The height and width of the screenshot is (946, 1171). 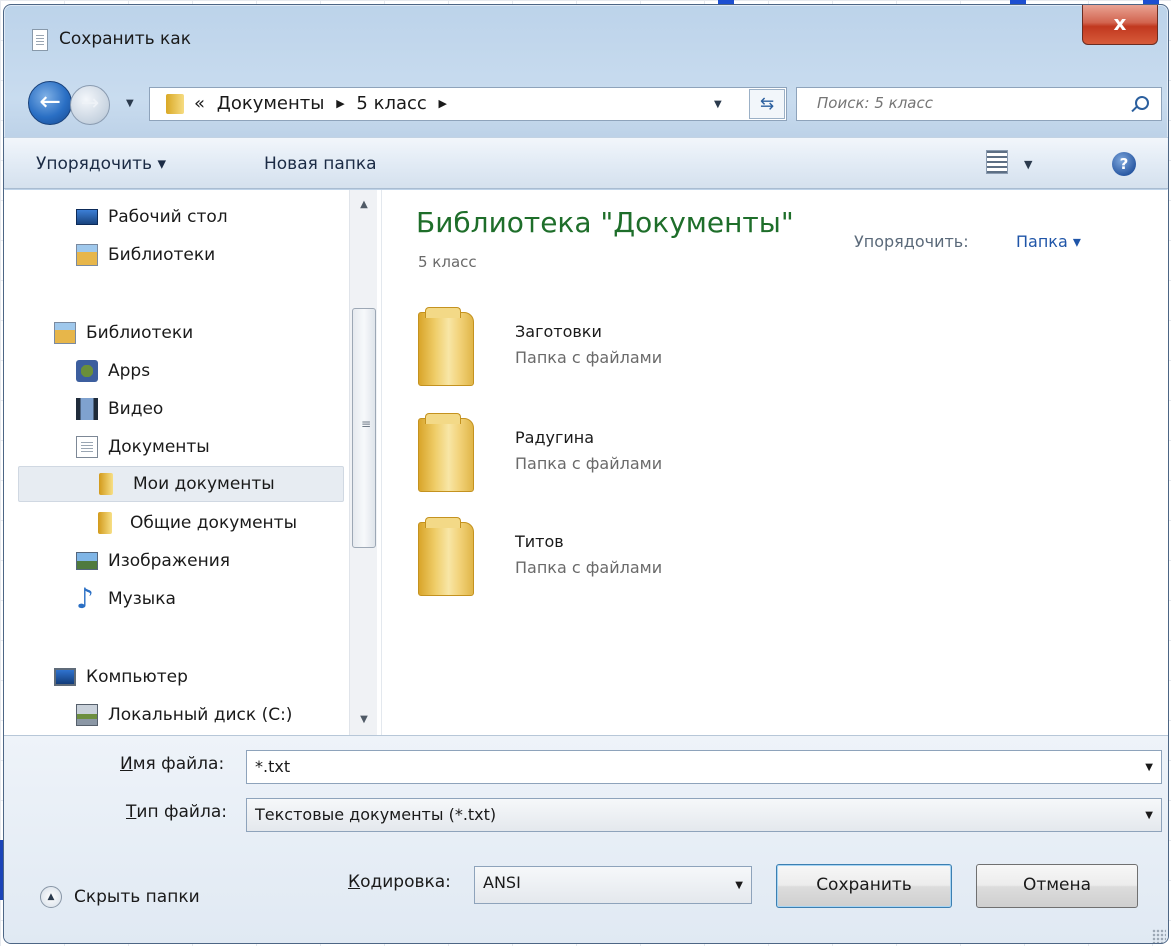 What do you see at coordinates (364, 205) in the screenshot?
I see `scroll-up-icon: ▲` at bounding box center [364, 205].